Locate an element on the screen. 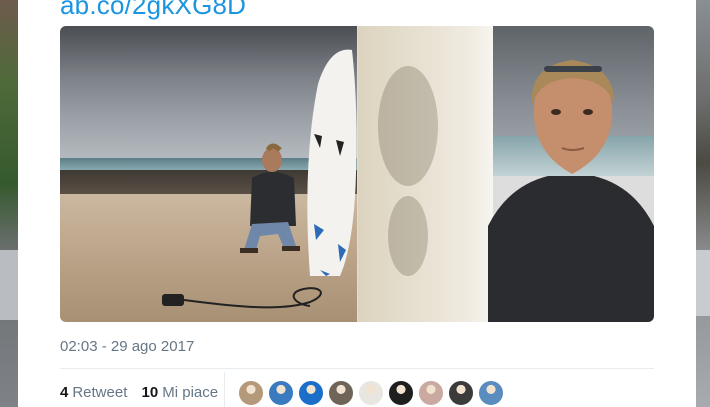  like-count: 10 Mi piace is located at coordinates (180, 392).